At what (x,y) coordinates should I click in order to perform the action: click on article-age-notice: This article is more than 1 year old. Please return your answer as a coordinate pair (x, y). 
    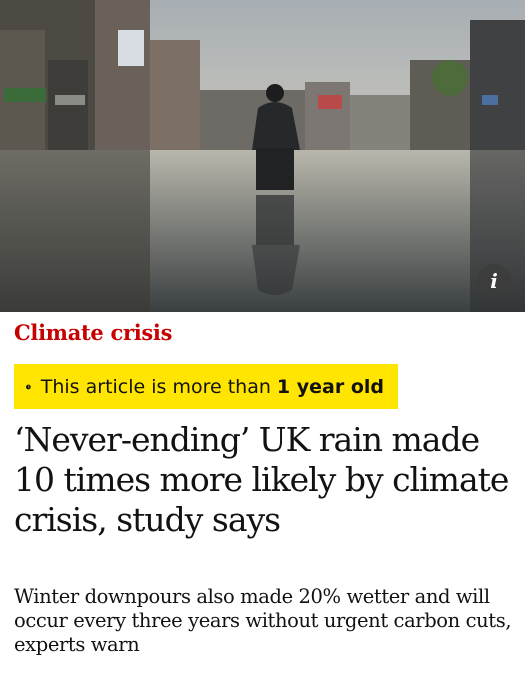
    Looking at the image, I should click on (206, 386).